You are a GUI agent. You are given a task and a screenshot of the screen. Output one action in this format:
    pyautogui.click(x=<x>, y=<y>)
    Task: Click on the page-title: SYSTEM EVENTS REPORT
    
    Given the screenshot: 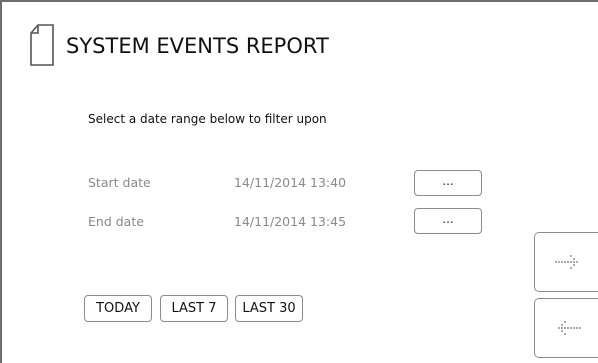 What is the action you would take?
    pyautogui.click(x=197, y=46)
    